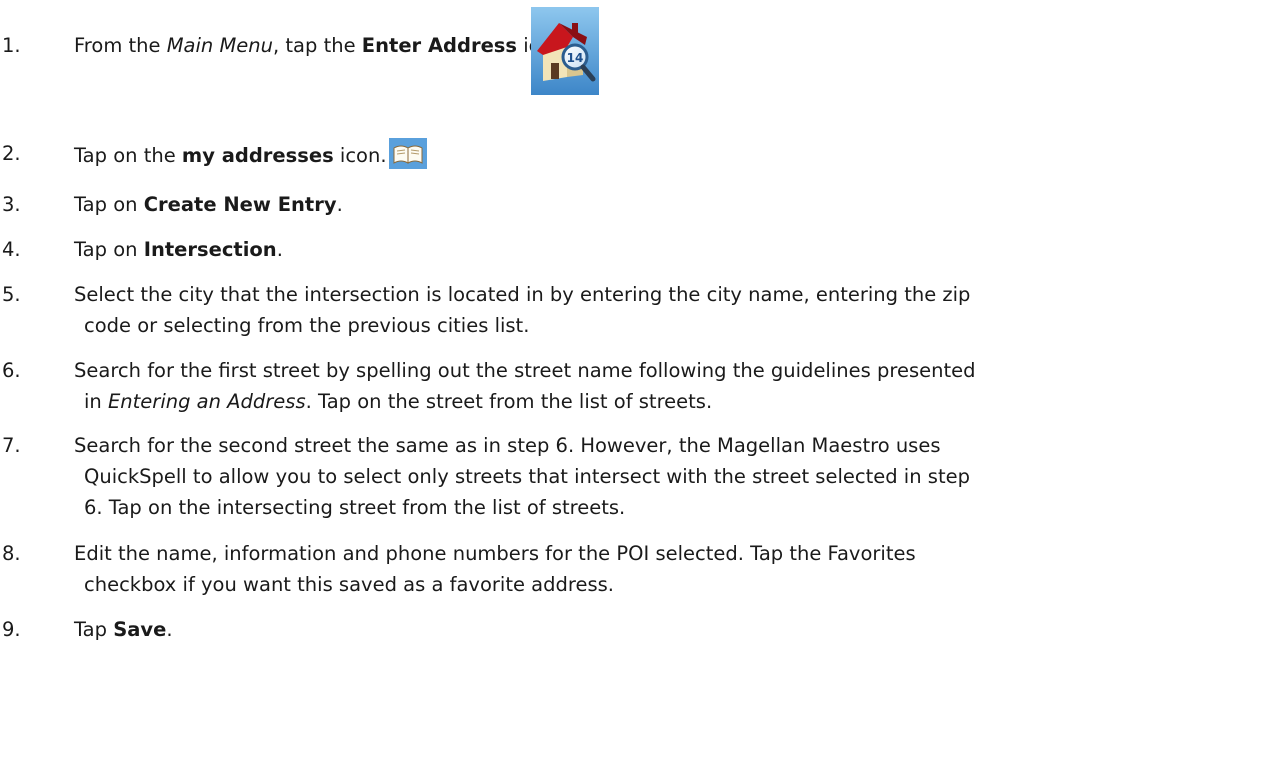  Describe the element at coordinates (210, 249) in the screenshot. I see `intersection-term: Intersection` at that location.